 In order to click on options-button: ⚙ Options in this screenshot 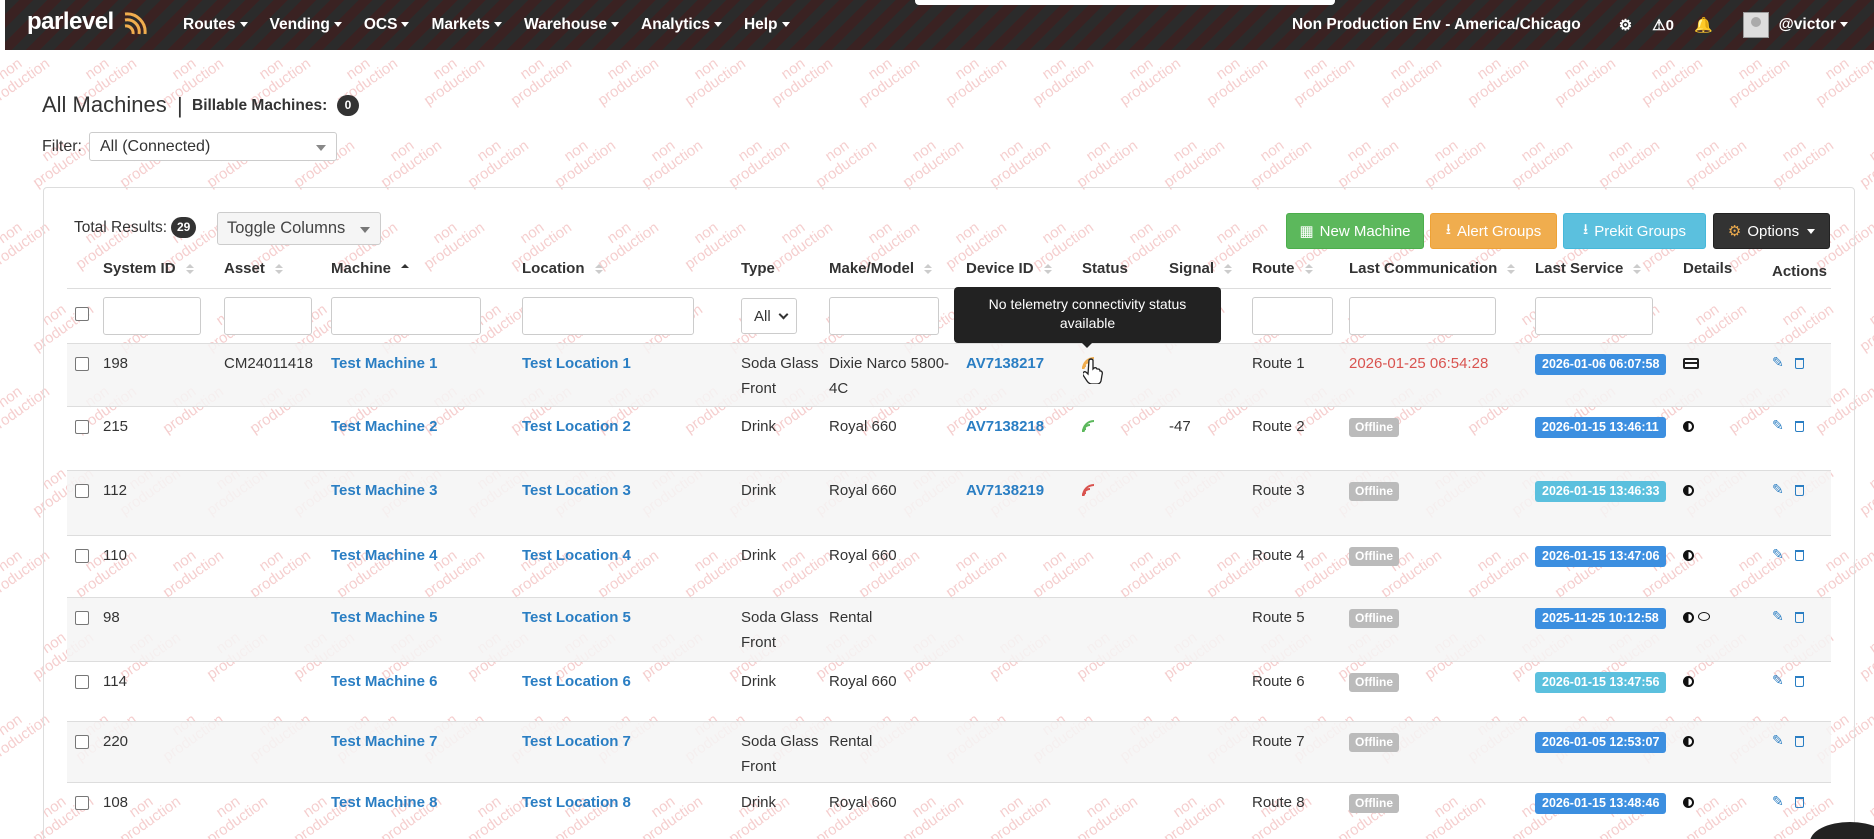, I will do `click(1771, 231)`.